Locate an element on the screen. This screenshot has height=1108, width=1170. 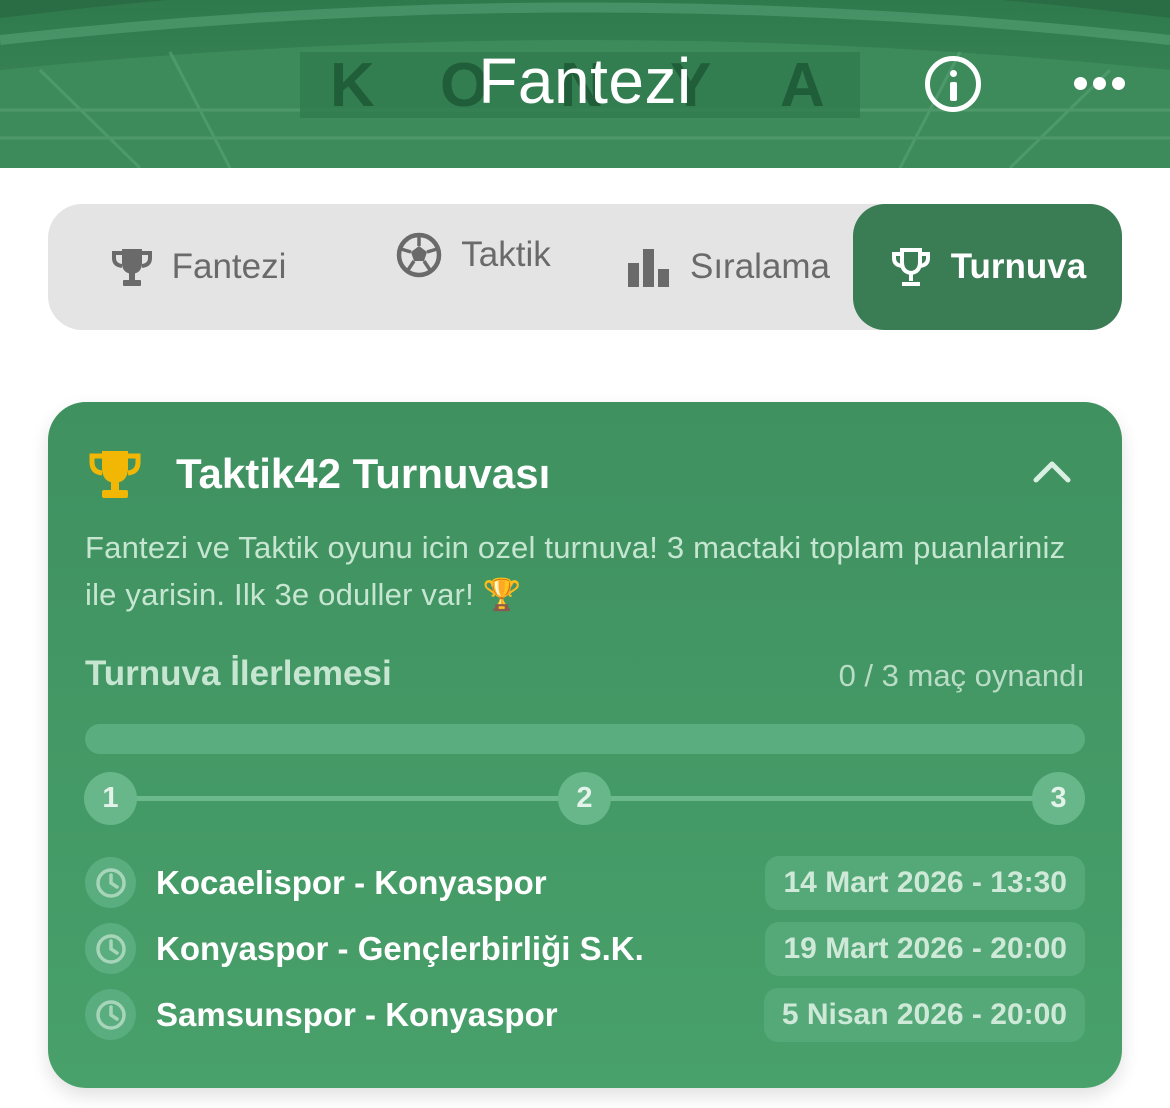
progress-count: 0 / 3 maç oynandı is located at coordinates (961, 675).